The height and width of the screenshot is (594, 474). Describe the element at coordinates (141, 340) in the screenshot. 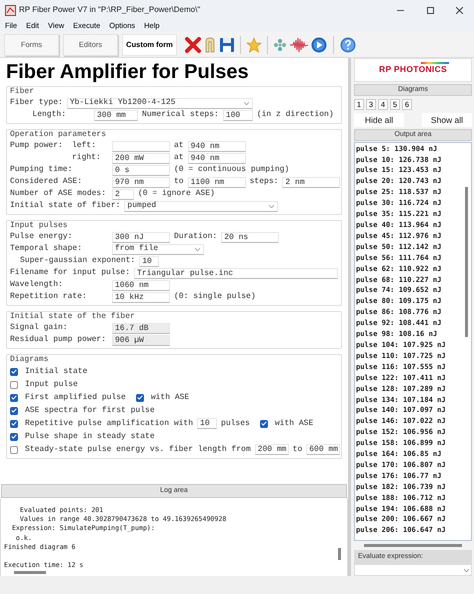

I see `readonly-field: 906 µW` at that location.